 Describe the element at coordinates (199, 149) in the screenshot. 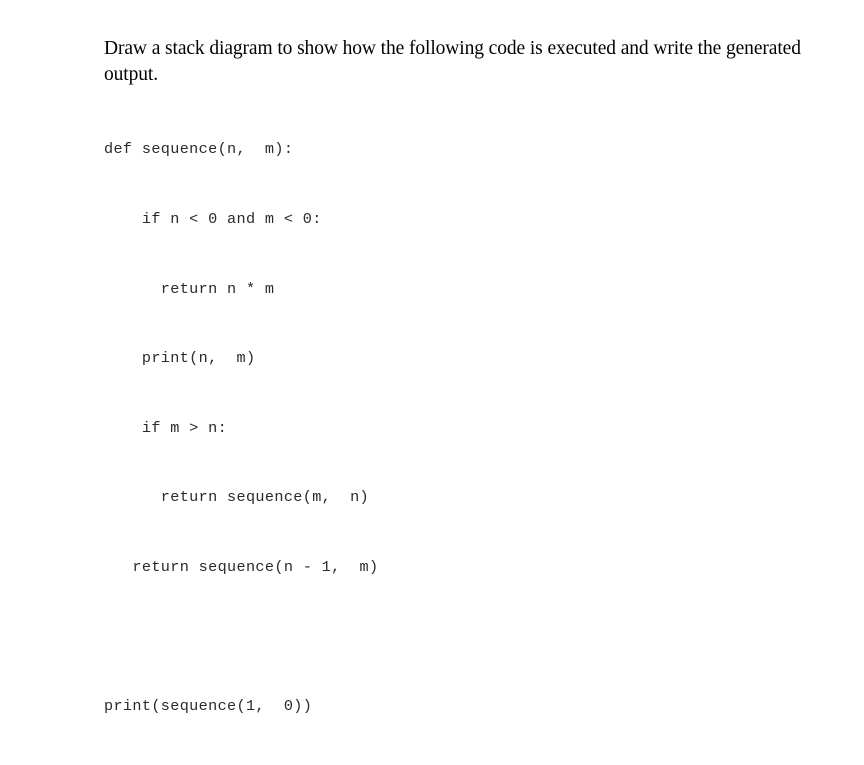

I see `code-line: def sequence(n, m):` at that location.